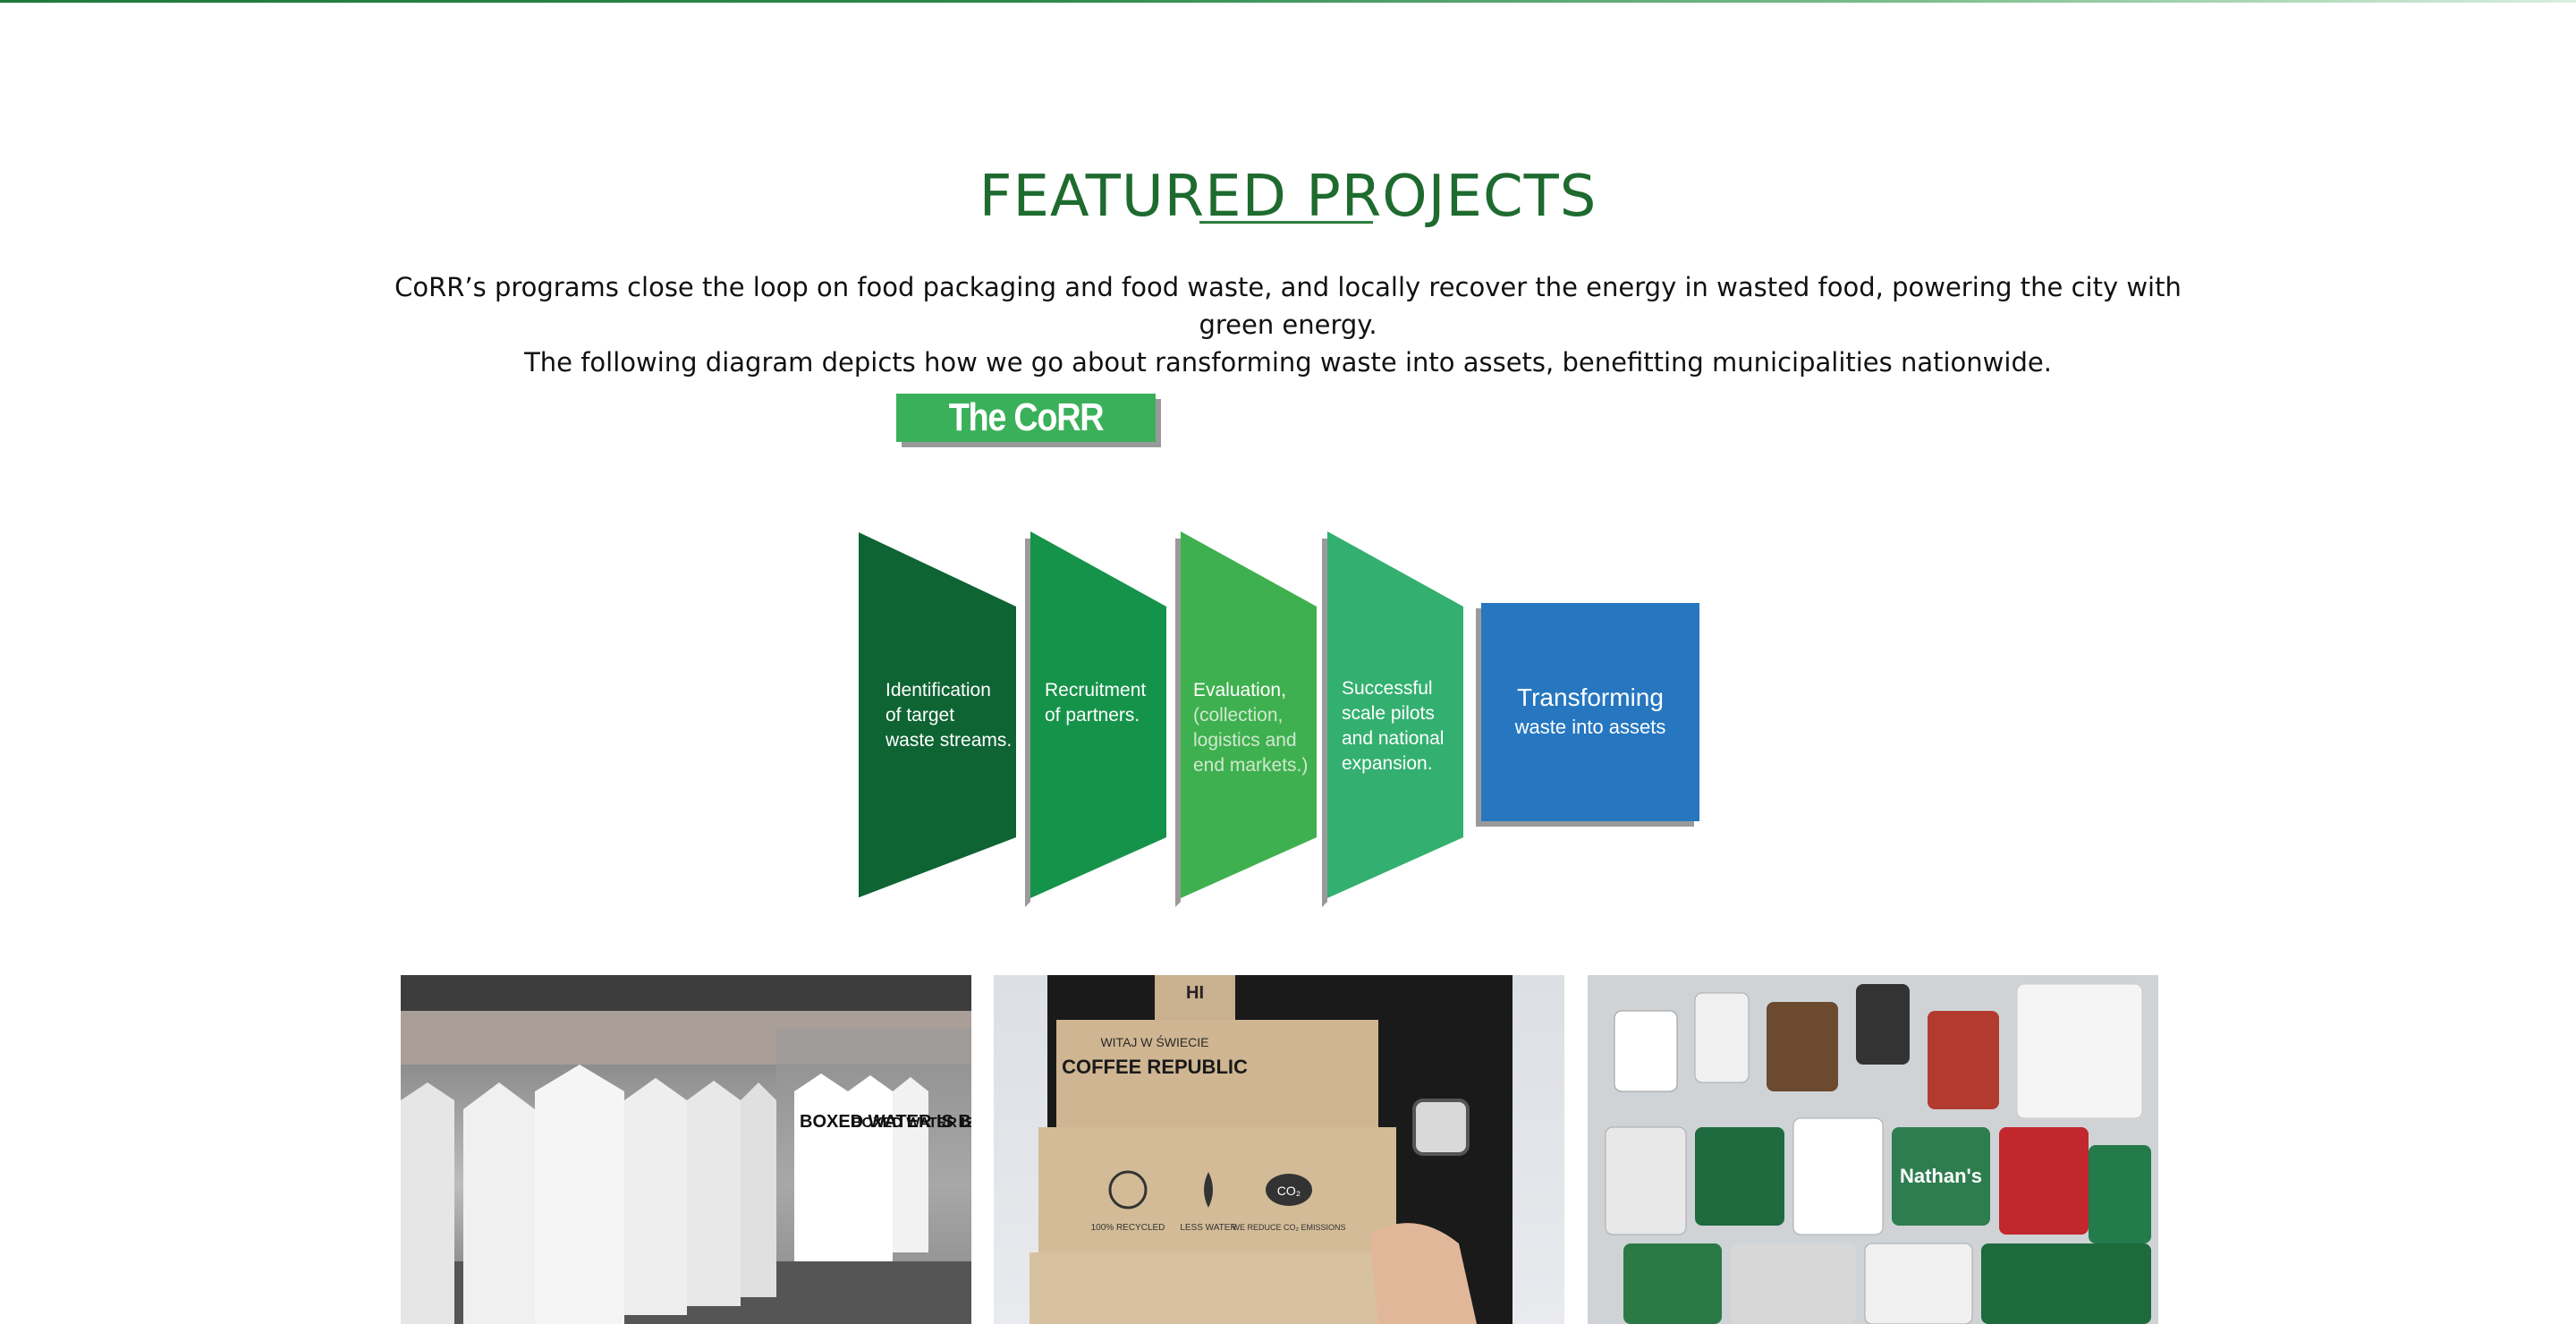 This screenshot has width=2576, height=1324. What do you see at coordinates (1251, 765) in the screenshot?
I see `stage-3-line-4: end markets.)` at bounding box center [1251, 765].